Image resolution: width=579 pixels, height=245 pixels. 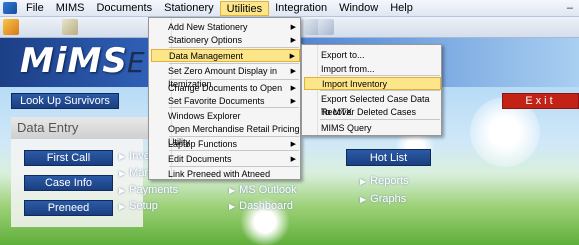 What do you see at coordinates (388, 157) in the screenshot?
I see `hot-list-button: Hot List` at bounding box center [388, 157].